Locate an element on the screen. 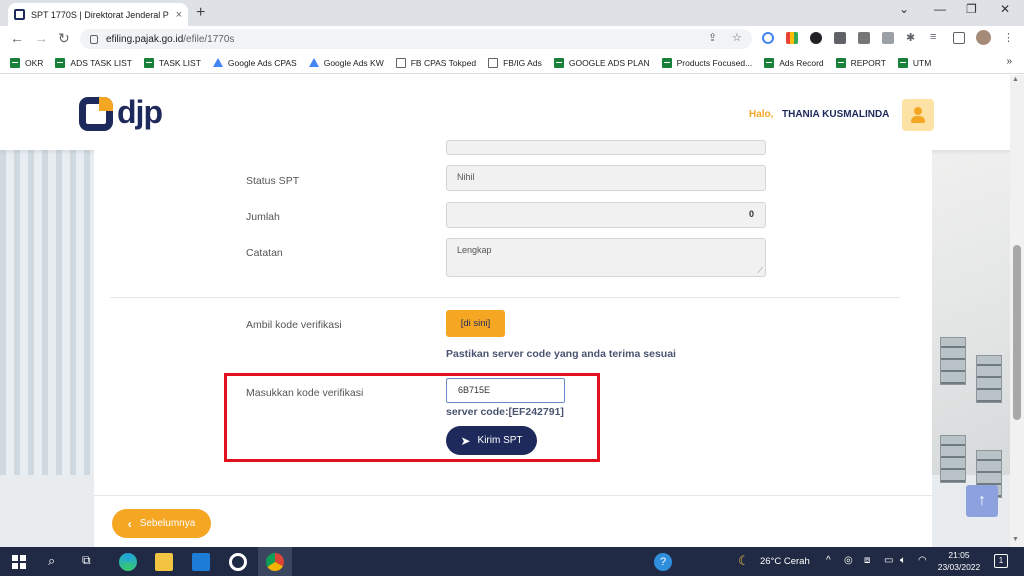 This screenshot has height=576, width=1024. catatan-value: Lengkap is located at coordinates (474, 250).